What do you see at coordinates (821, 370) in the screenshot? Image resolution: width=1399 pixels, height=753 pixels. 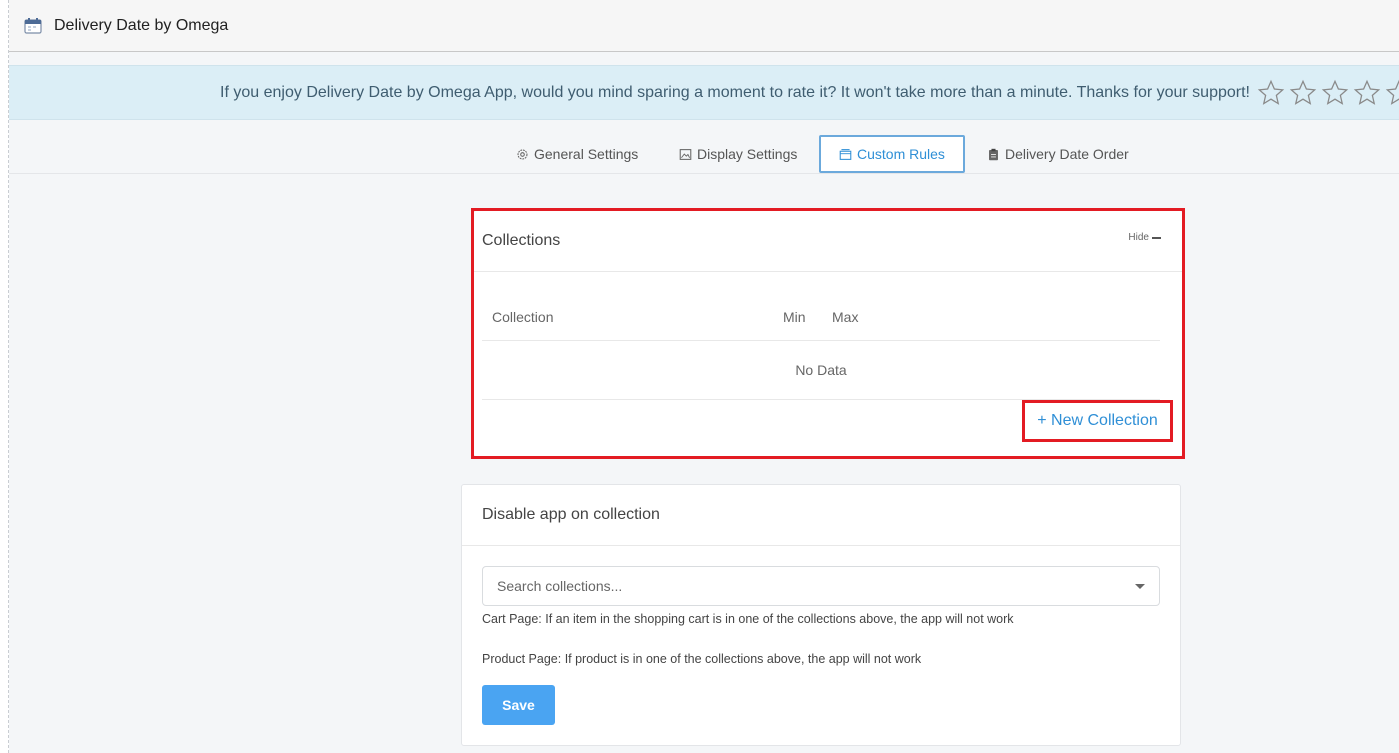 I see `empty-table-message: No Data` at bounding box center [821, 370].